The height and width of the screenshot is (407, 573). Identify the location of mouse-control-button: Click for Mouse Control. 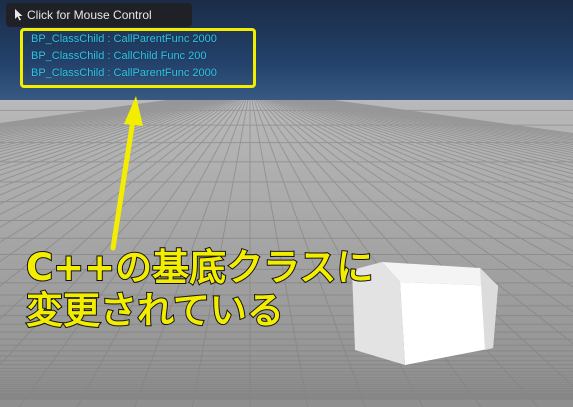
(99, 15).